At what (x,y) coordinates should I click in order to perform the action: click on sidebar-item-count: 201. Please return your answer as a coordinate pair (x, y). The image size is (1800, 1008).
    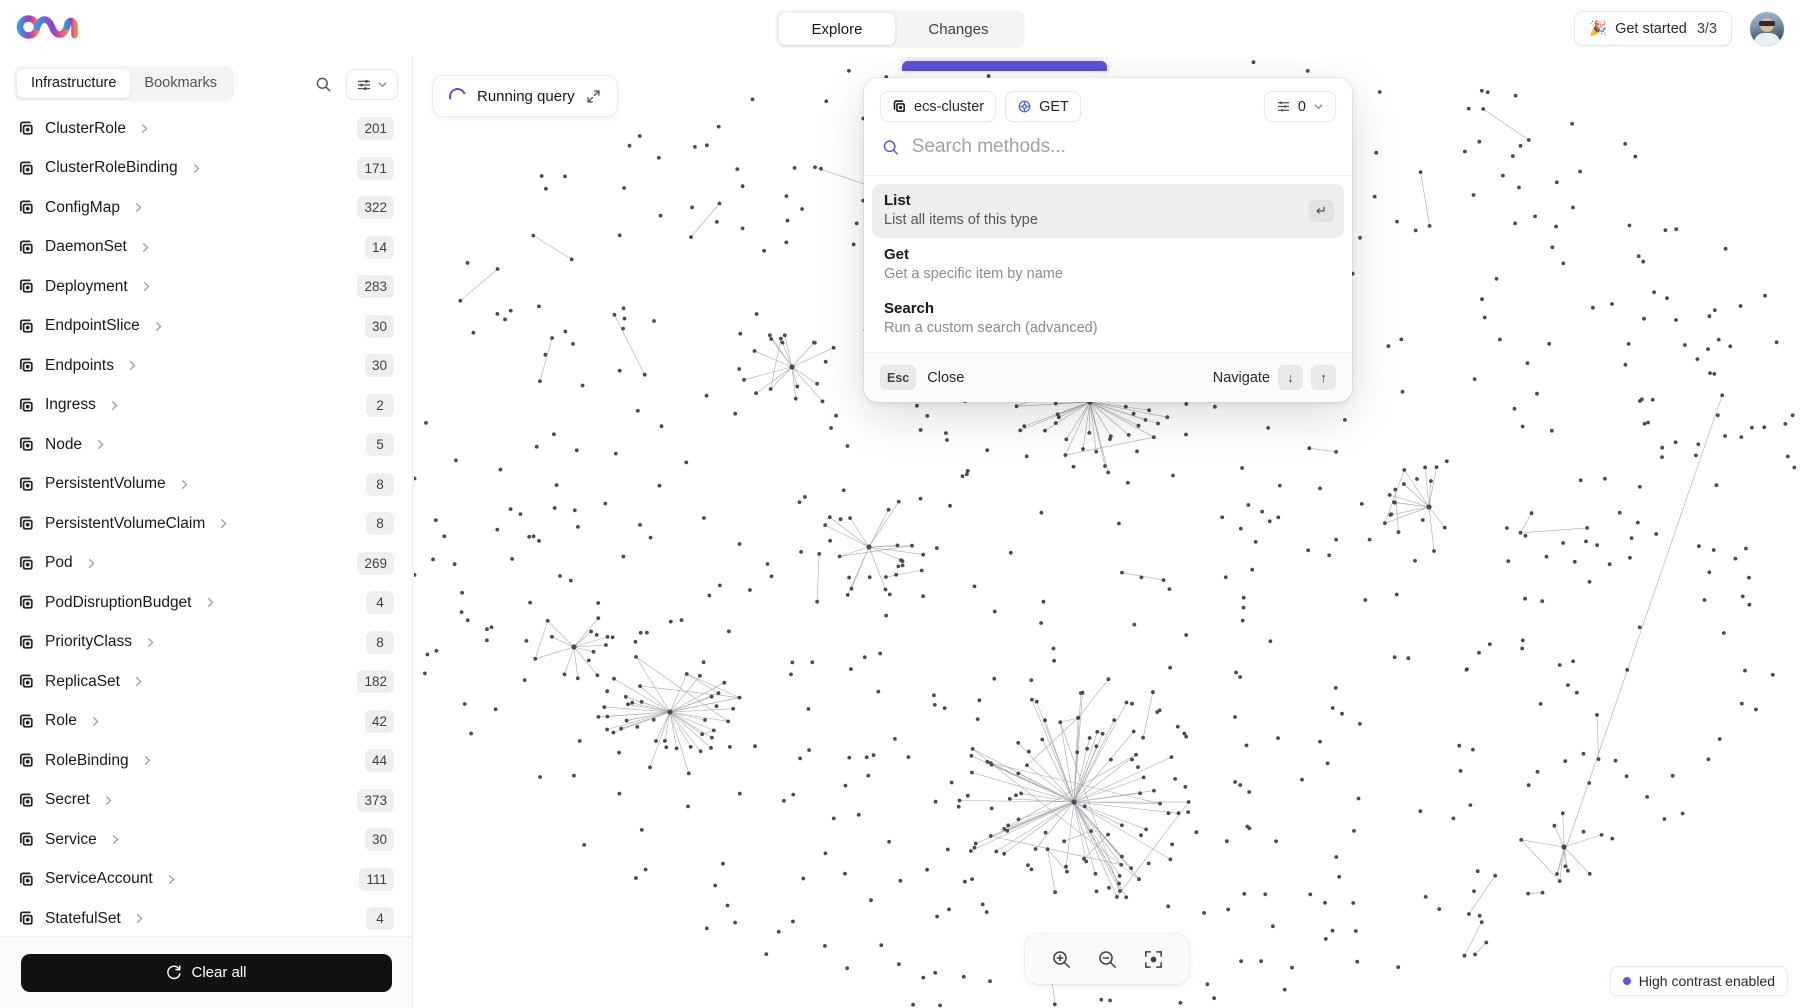
    Looking at the image, I should click on (375, 129).